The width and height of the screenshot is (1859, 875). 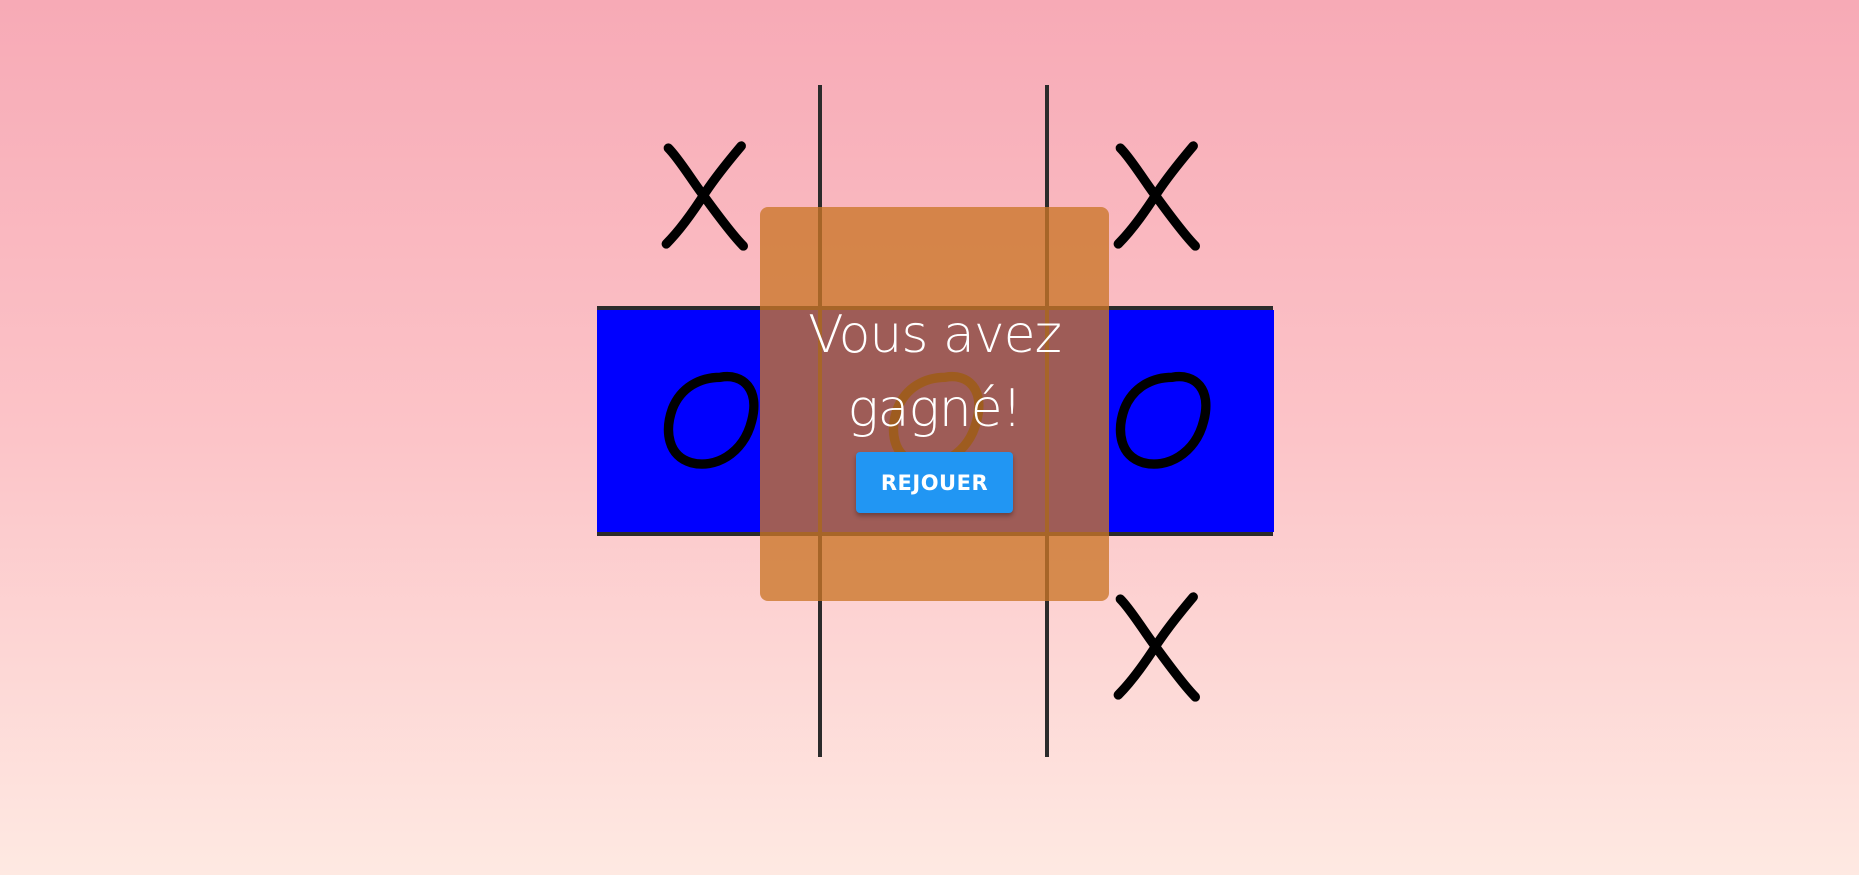 What do you see at coordinates (934, 482) in the screenshot?
I see `replay-button: REJOUER` at bounding box center [934, 482].